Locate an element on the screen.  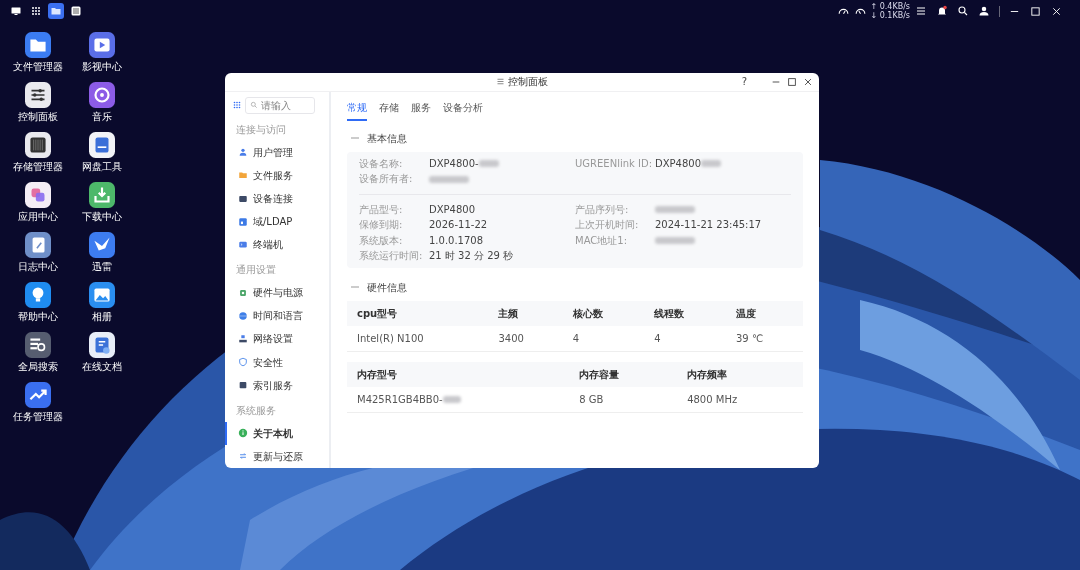
table-cell-text: M425R1GB4BB0- is located at coordinates (400, 399).